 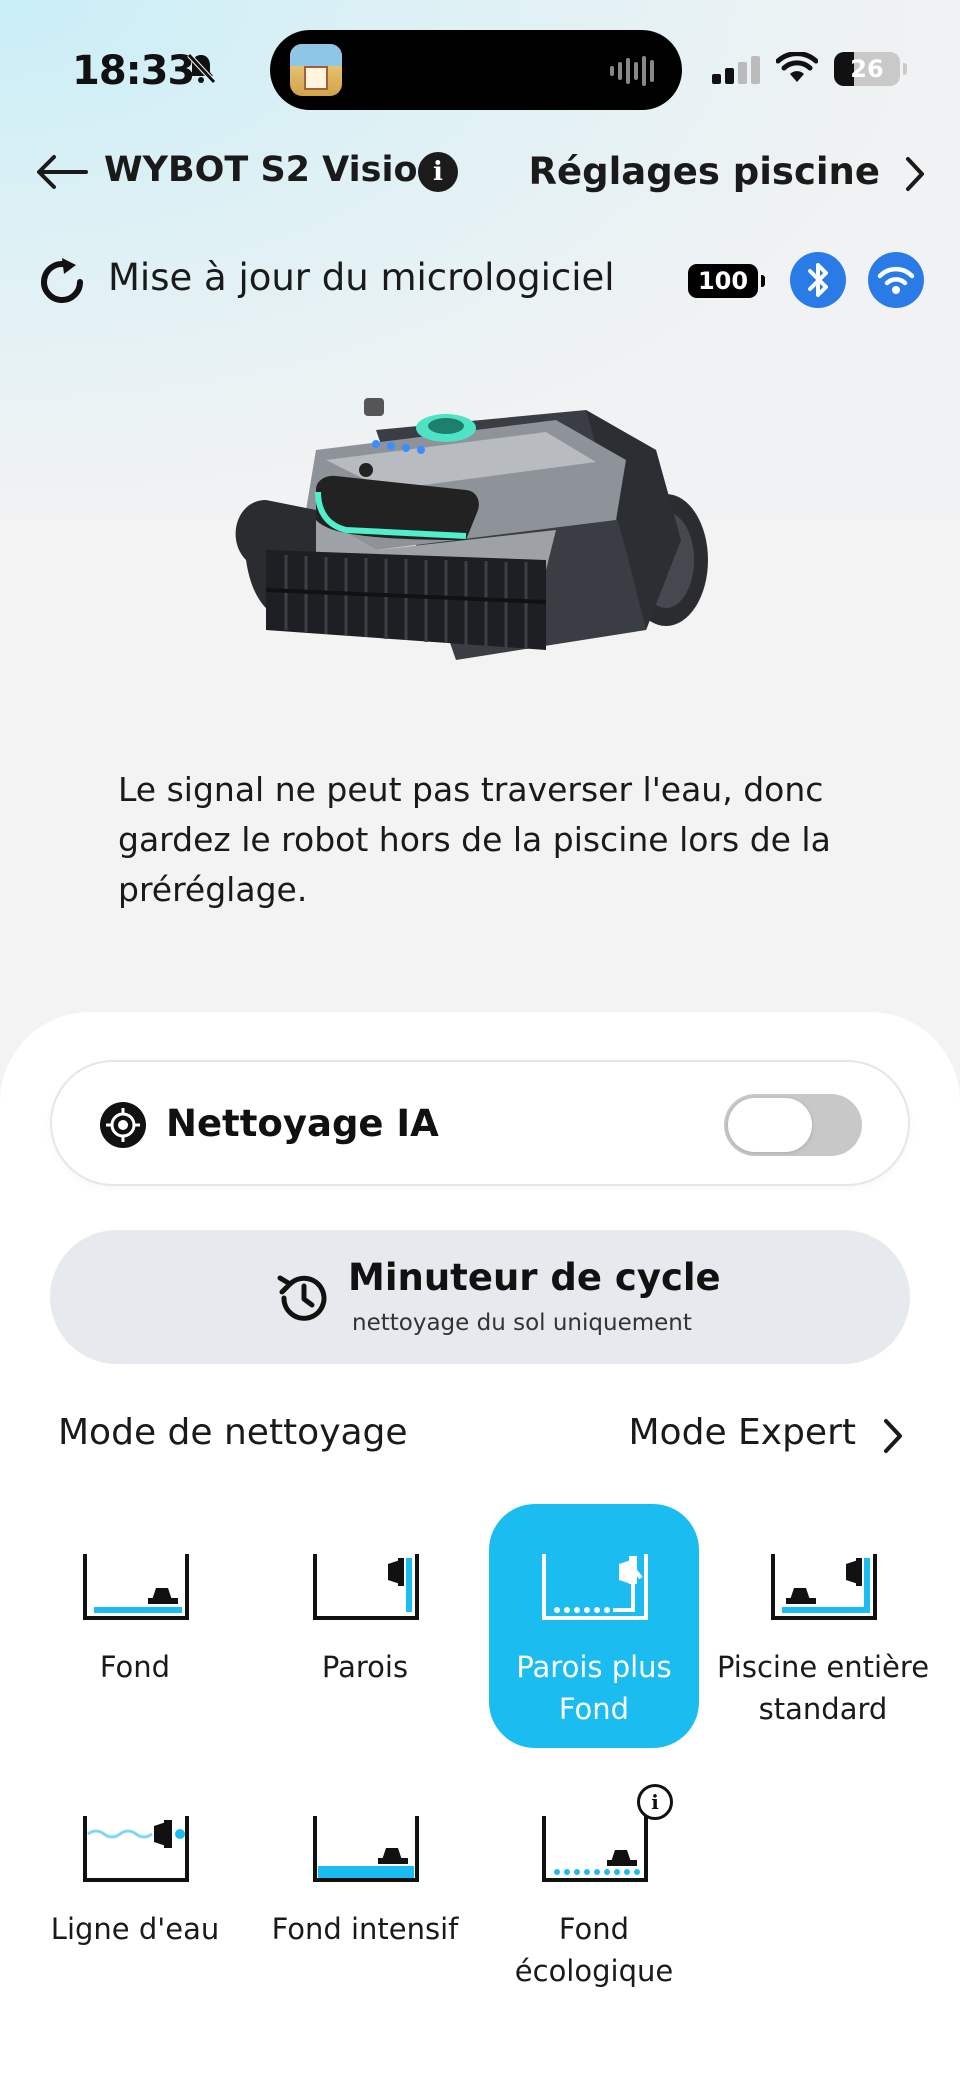 What do you see at coordinates (135, 1667) in the screenshot?
I see `mode-label: Fond` at bounding box center [135, 1667].